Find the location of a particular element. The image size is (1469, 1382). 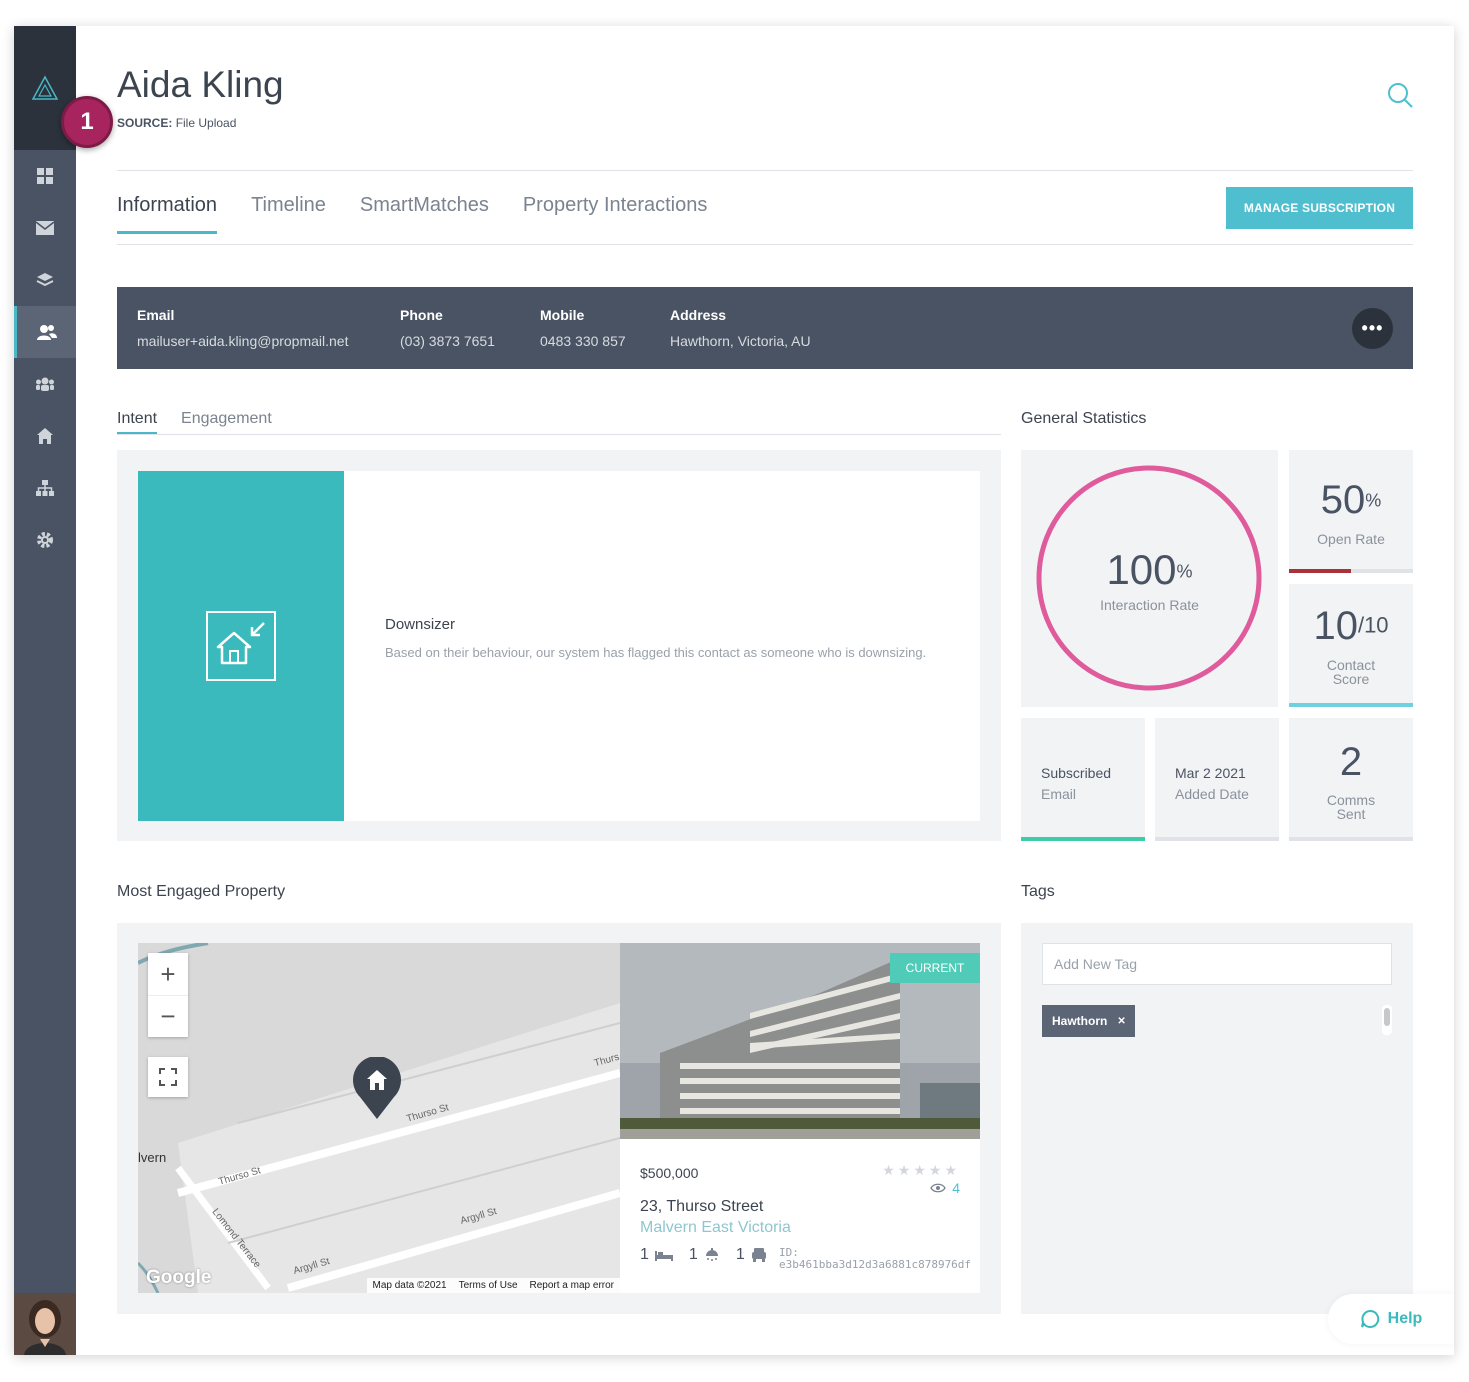

tabs-divider is located at coordinates (765, 244).